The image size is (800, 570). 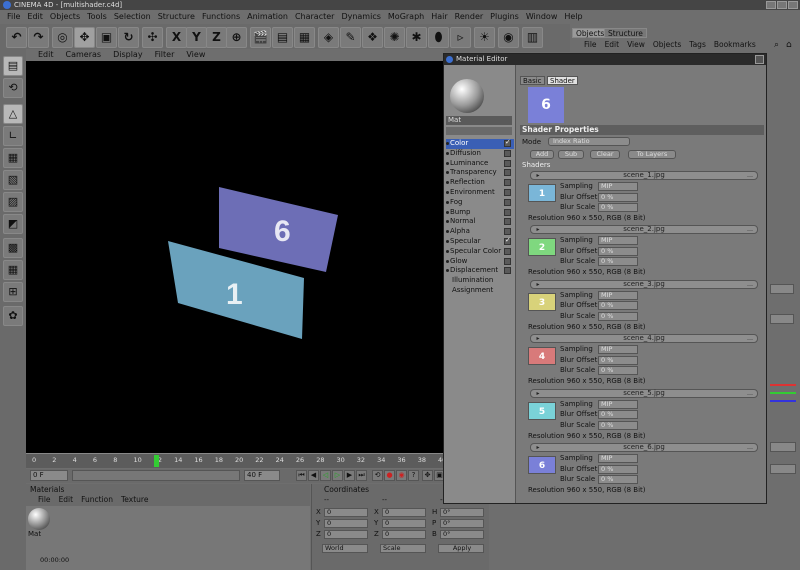 What do you see at coordinates (438, 37) in the screenshot?
I see `scene-object-button: ⬮` at bounding box center [438, 37].